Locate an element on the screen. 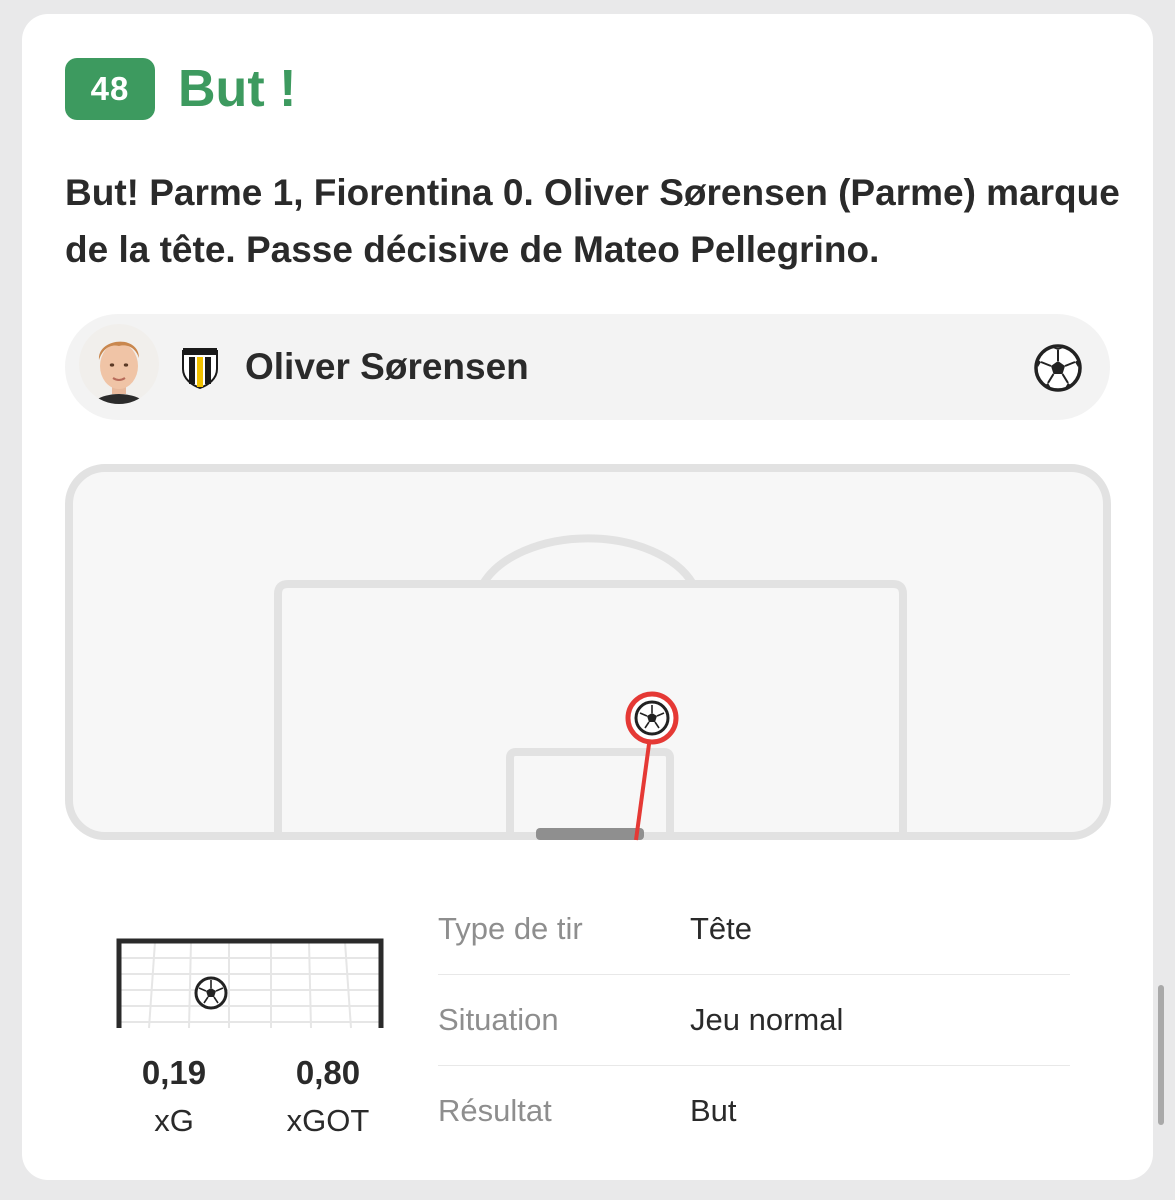  detail-value: Tête is located at coordinates (721, 928).